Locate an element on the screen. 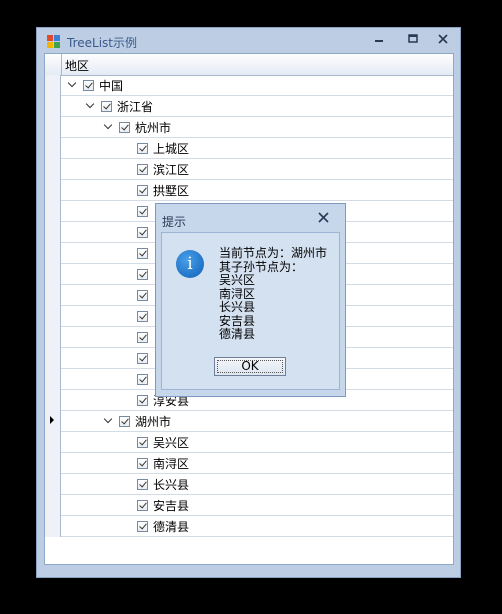 The height and width of the screenshot is (614, 502). tree-row: 上城区 is located at coordinates (249, 148).